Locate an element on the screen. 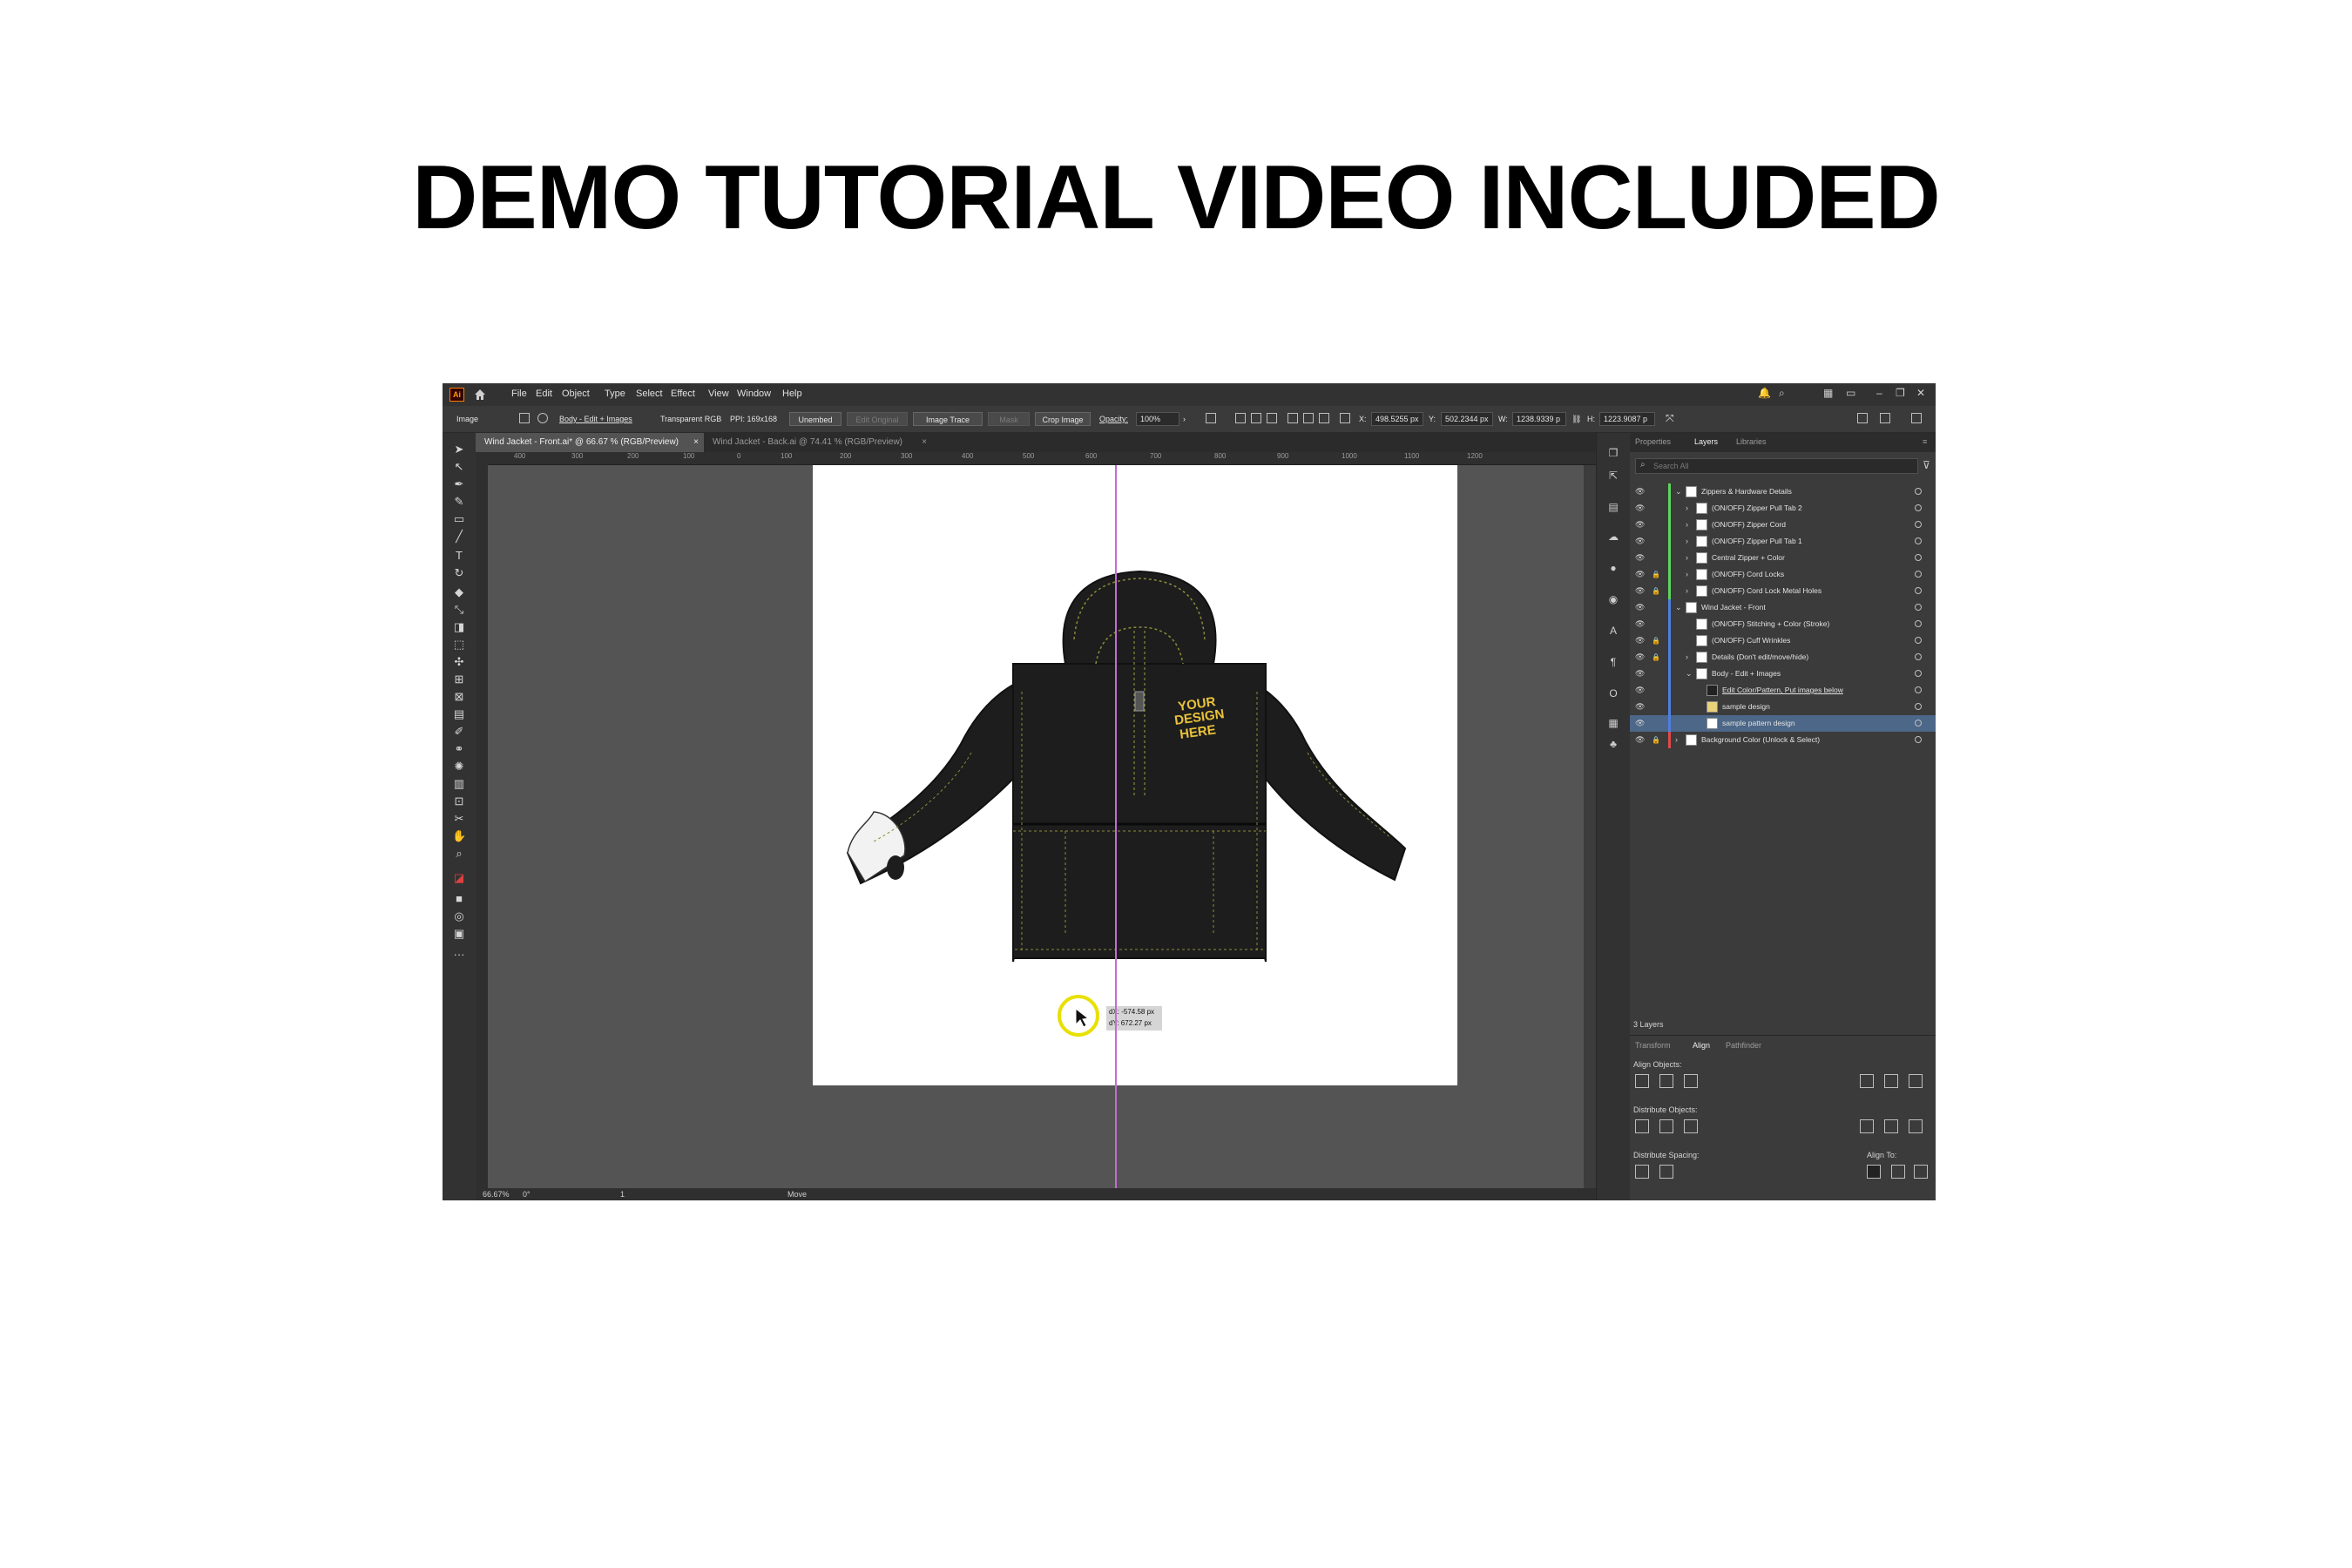  layer-name: (ON/OFF) Cord Lock Metal Holes is located at coordinates (1766, 591).